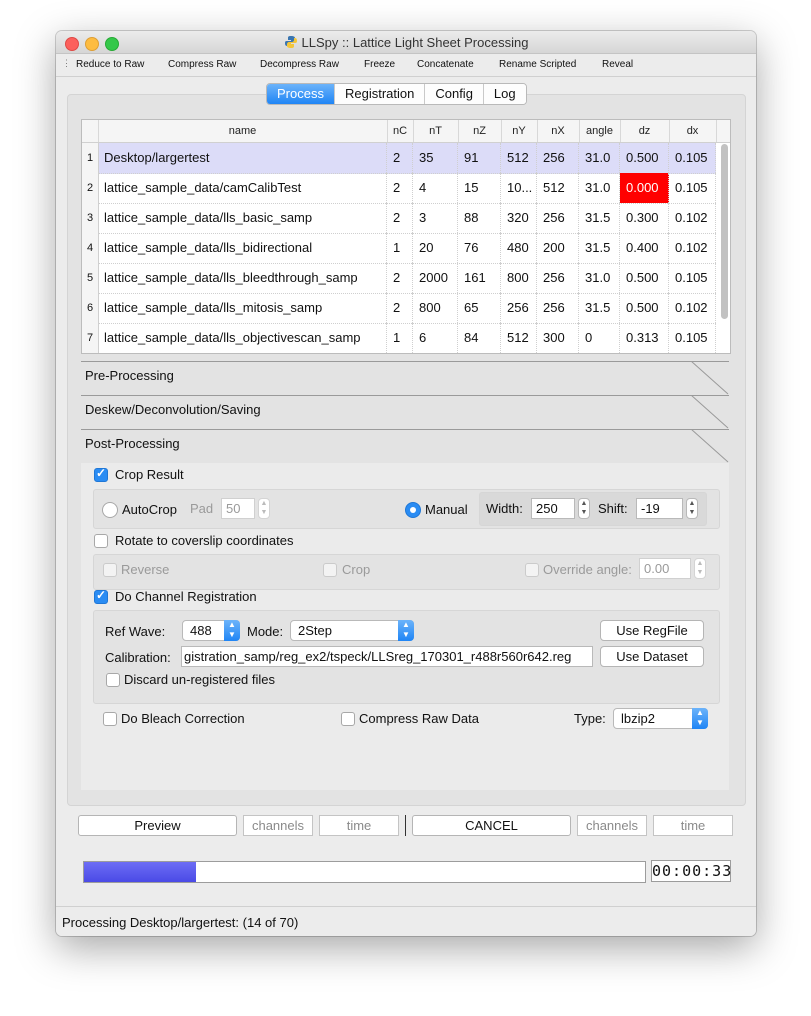 The width and height of the screenshot is (811, 1016). I want to click on table-cell-angle: 31.0, so click(599, 158).